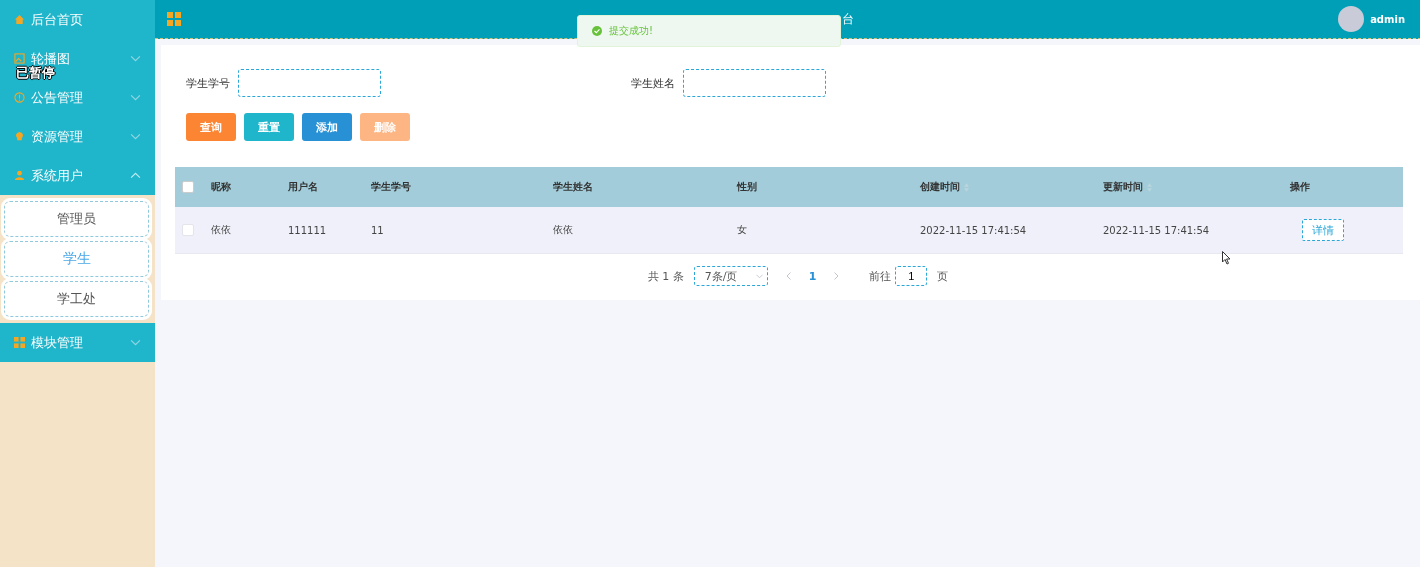 This screenshot has width=1420, height=567. Describe the element at coordinates (597, 31) in the screenshot. I see `check-circle-icon` at that location.